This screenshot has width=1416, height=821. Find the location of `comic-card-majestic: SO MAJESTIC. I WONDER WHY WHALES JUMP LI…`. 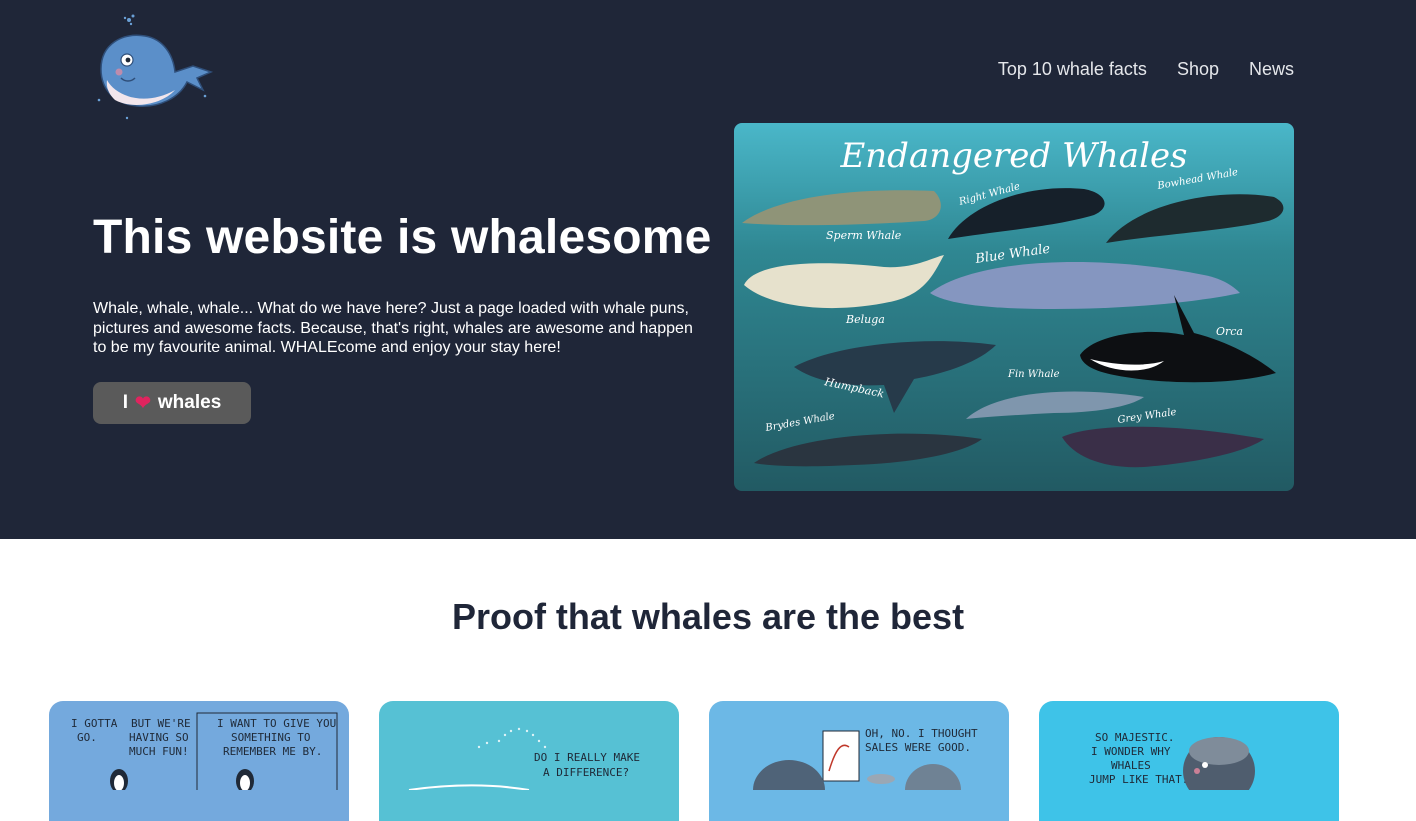

comic-card-majestic: SO MAJESTIC. I WONDER WHY WHALES JUMP LI… is located at coordinates (1189, 761).